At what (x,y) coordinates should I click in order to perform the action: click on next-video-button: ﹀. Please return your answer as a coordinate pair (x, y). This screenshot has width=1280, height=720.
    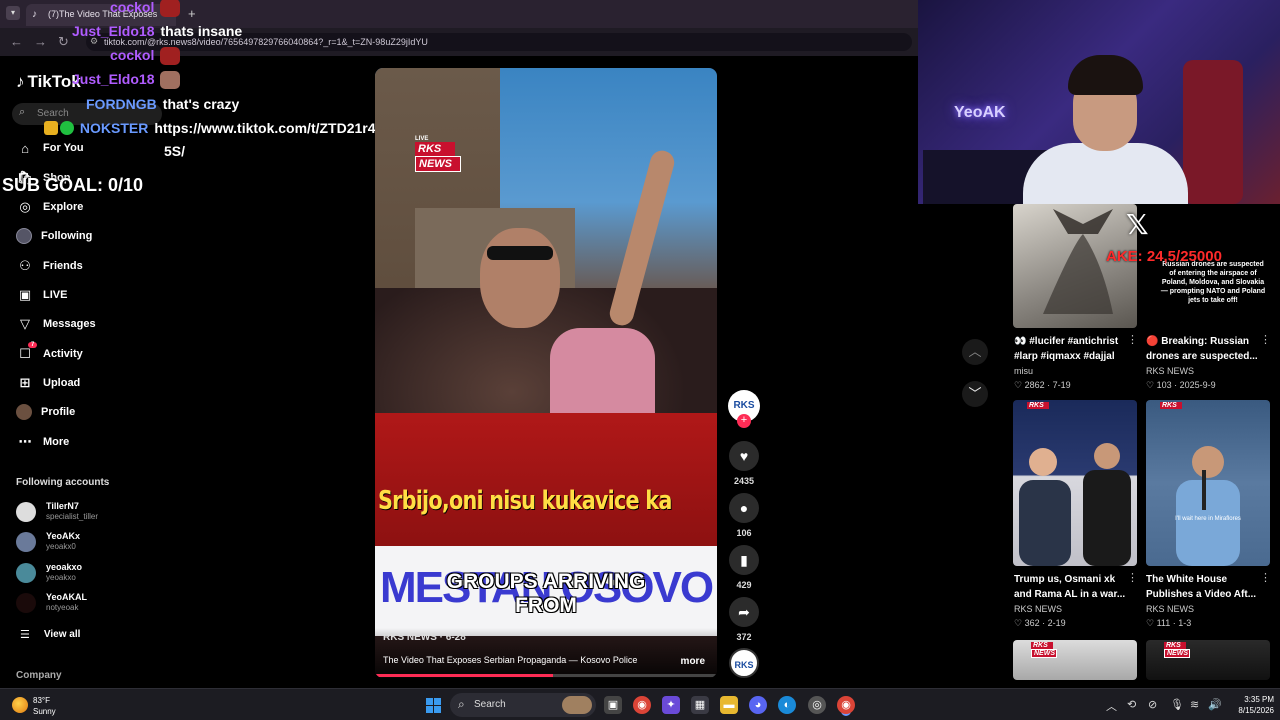
    Looking at the image, I should click on (975, 394).